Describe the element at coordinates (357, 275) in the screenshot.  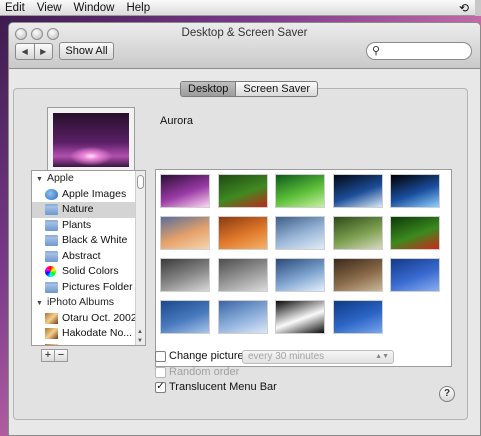
I see `thumbnail-river-stones` at that location.